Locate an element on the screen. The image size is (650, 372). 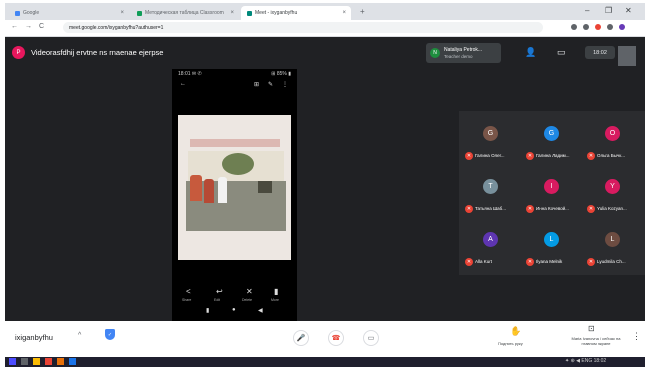
more-options-icon: ⋮ is located at coordinates (636, 336).